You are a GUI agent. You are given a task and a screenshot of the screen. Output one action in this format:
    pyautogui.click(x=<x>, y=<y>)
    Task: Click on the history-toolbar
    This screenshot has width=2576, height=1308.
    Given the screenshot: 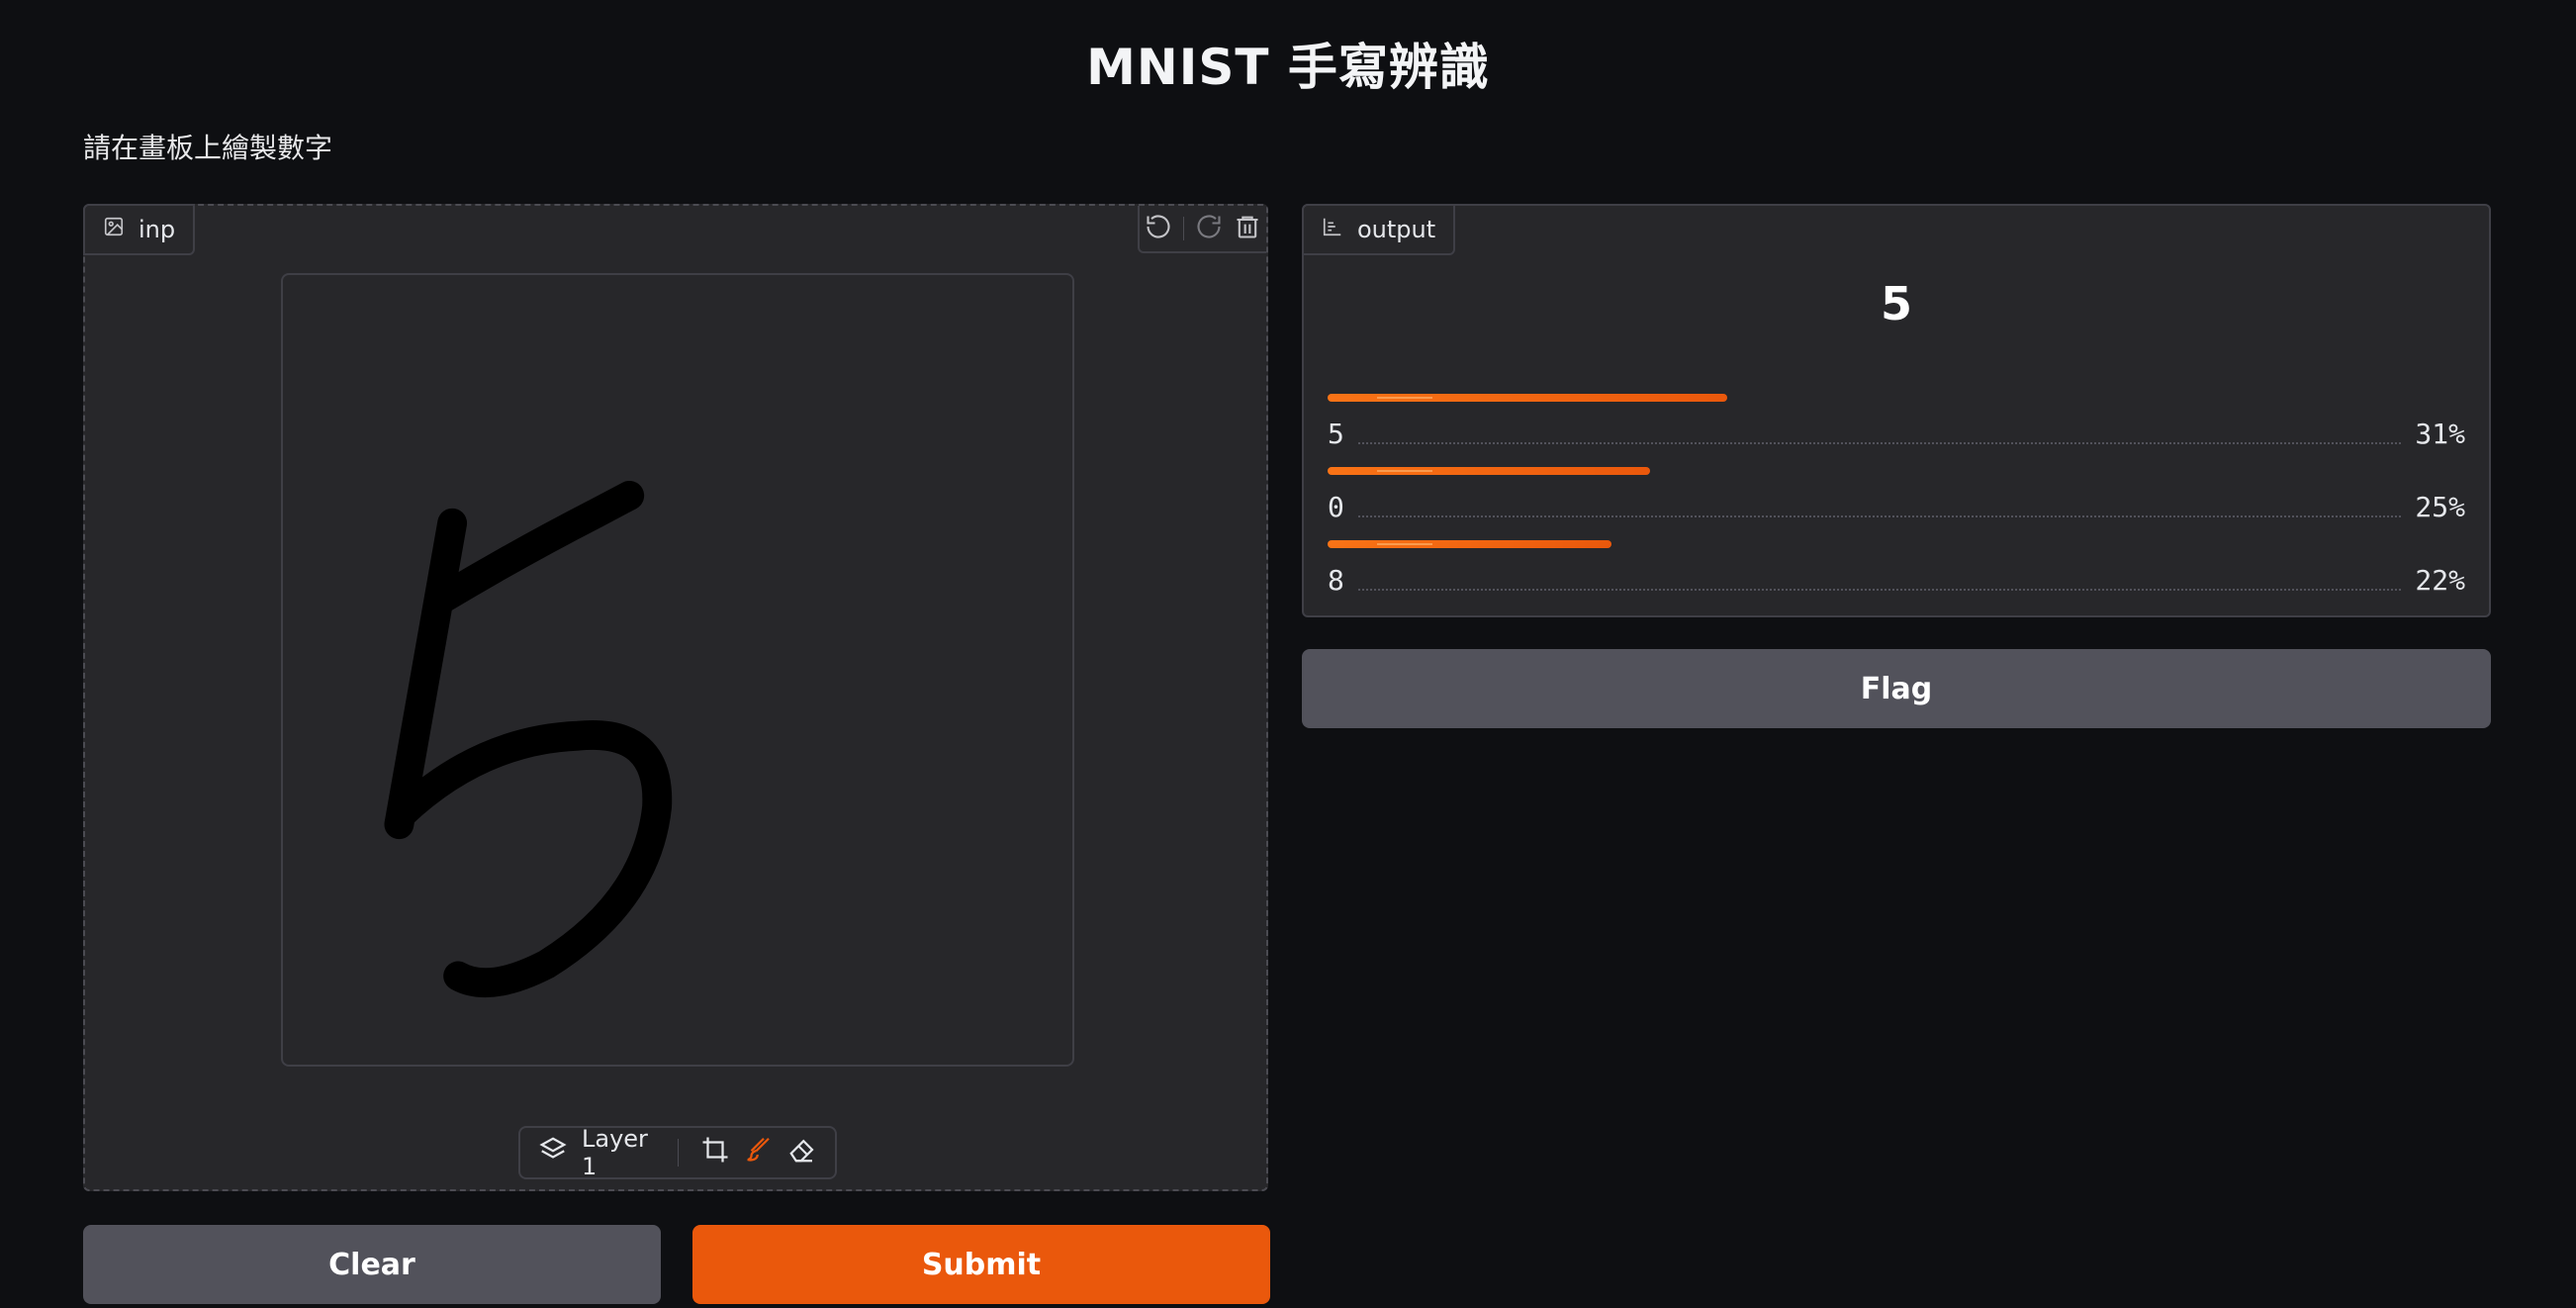 What is the action you would take?
    pyautogui.click(x=1202, y=229)
    